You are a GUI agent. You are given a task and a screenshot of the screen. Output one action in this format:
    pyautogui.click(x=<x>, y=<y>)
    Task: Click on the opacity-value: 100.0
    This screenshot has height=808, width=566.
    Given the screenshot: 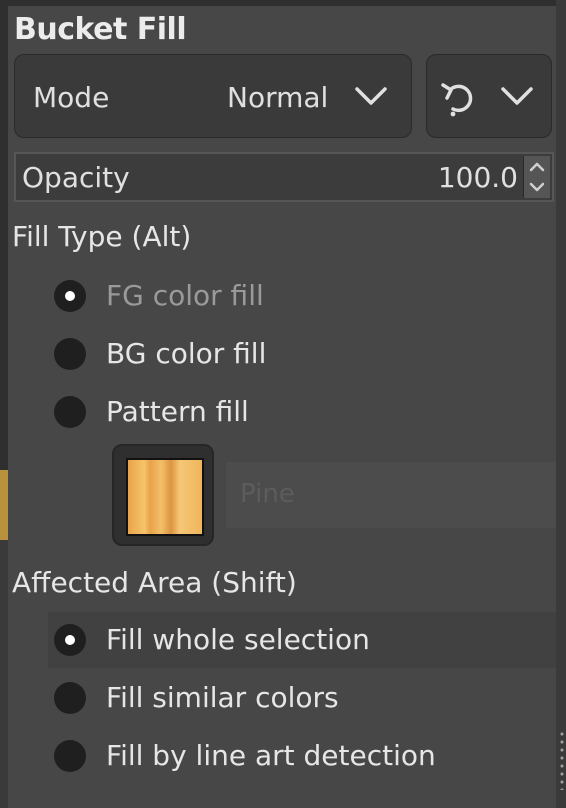 What is the action you would take?
    pyautogui.click(x=477, y=177)
    